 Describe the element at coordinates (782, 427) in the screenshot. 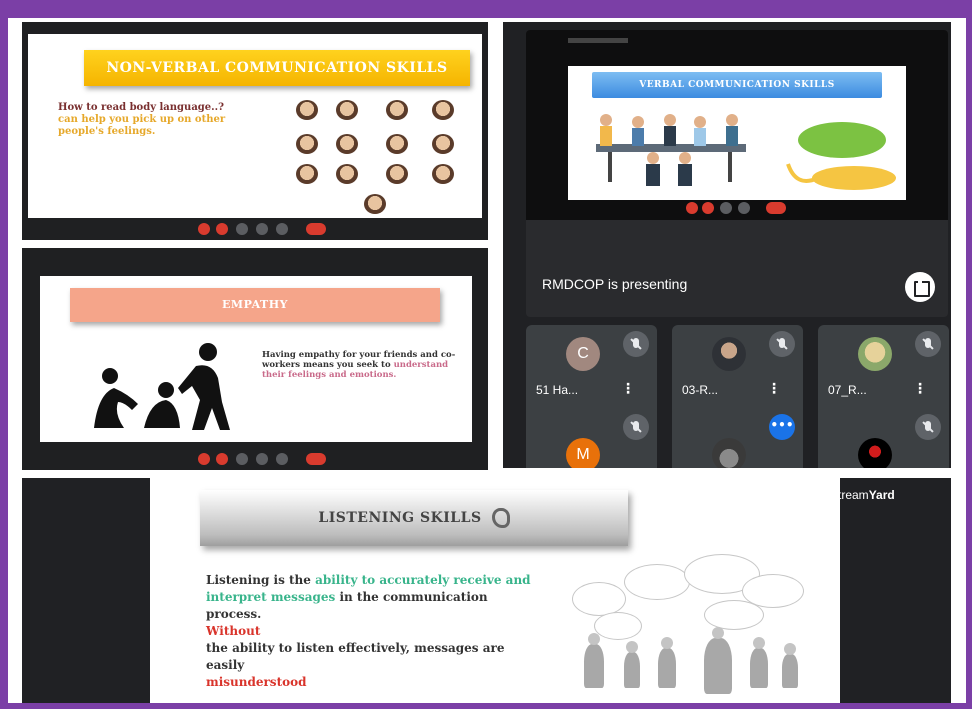

I see `more-options-icon: •••` at that location.